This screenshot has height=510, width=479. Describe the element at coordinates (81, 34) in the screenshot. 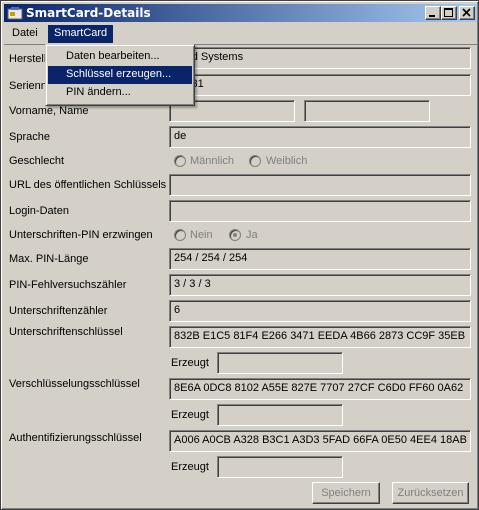

I see `menu-smartcard: SmartCard` at that location.